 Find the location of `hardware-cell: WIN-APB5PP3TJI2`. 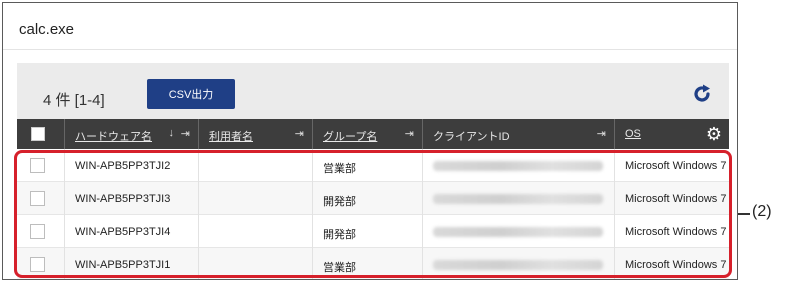

hardware-cell: WIN-APB5PP3TJI2 is located at coordinates (132, 165).